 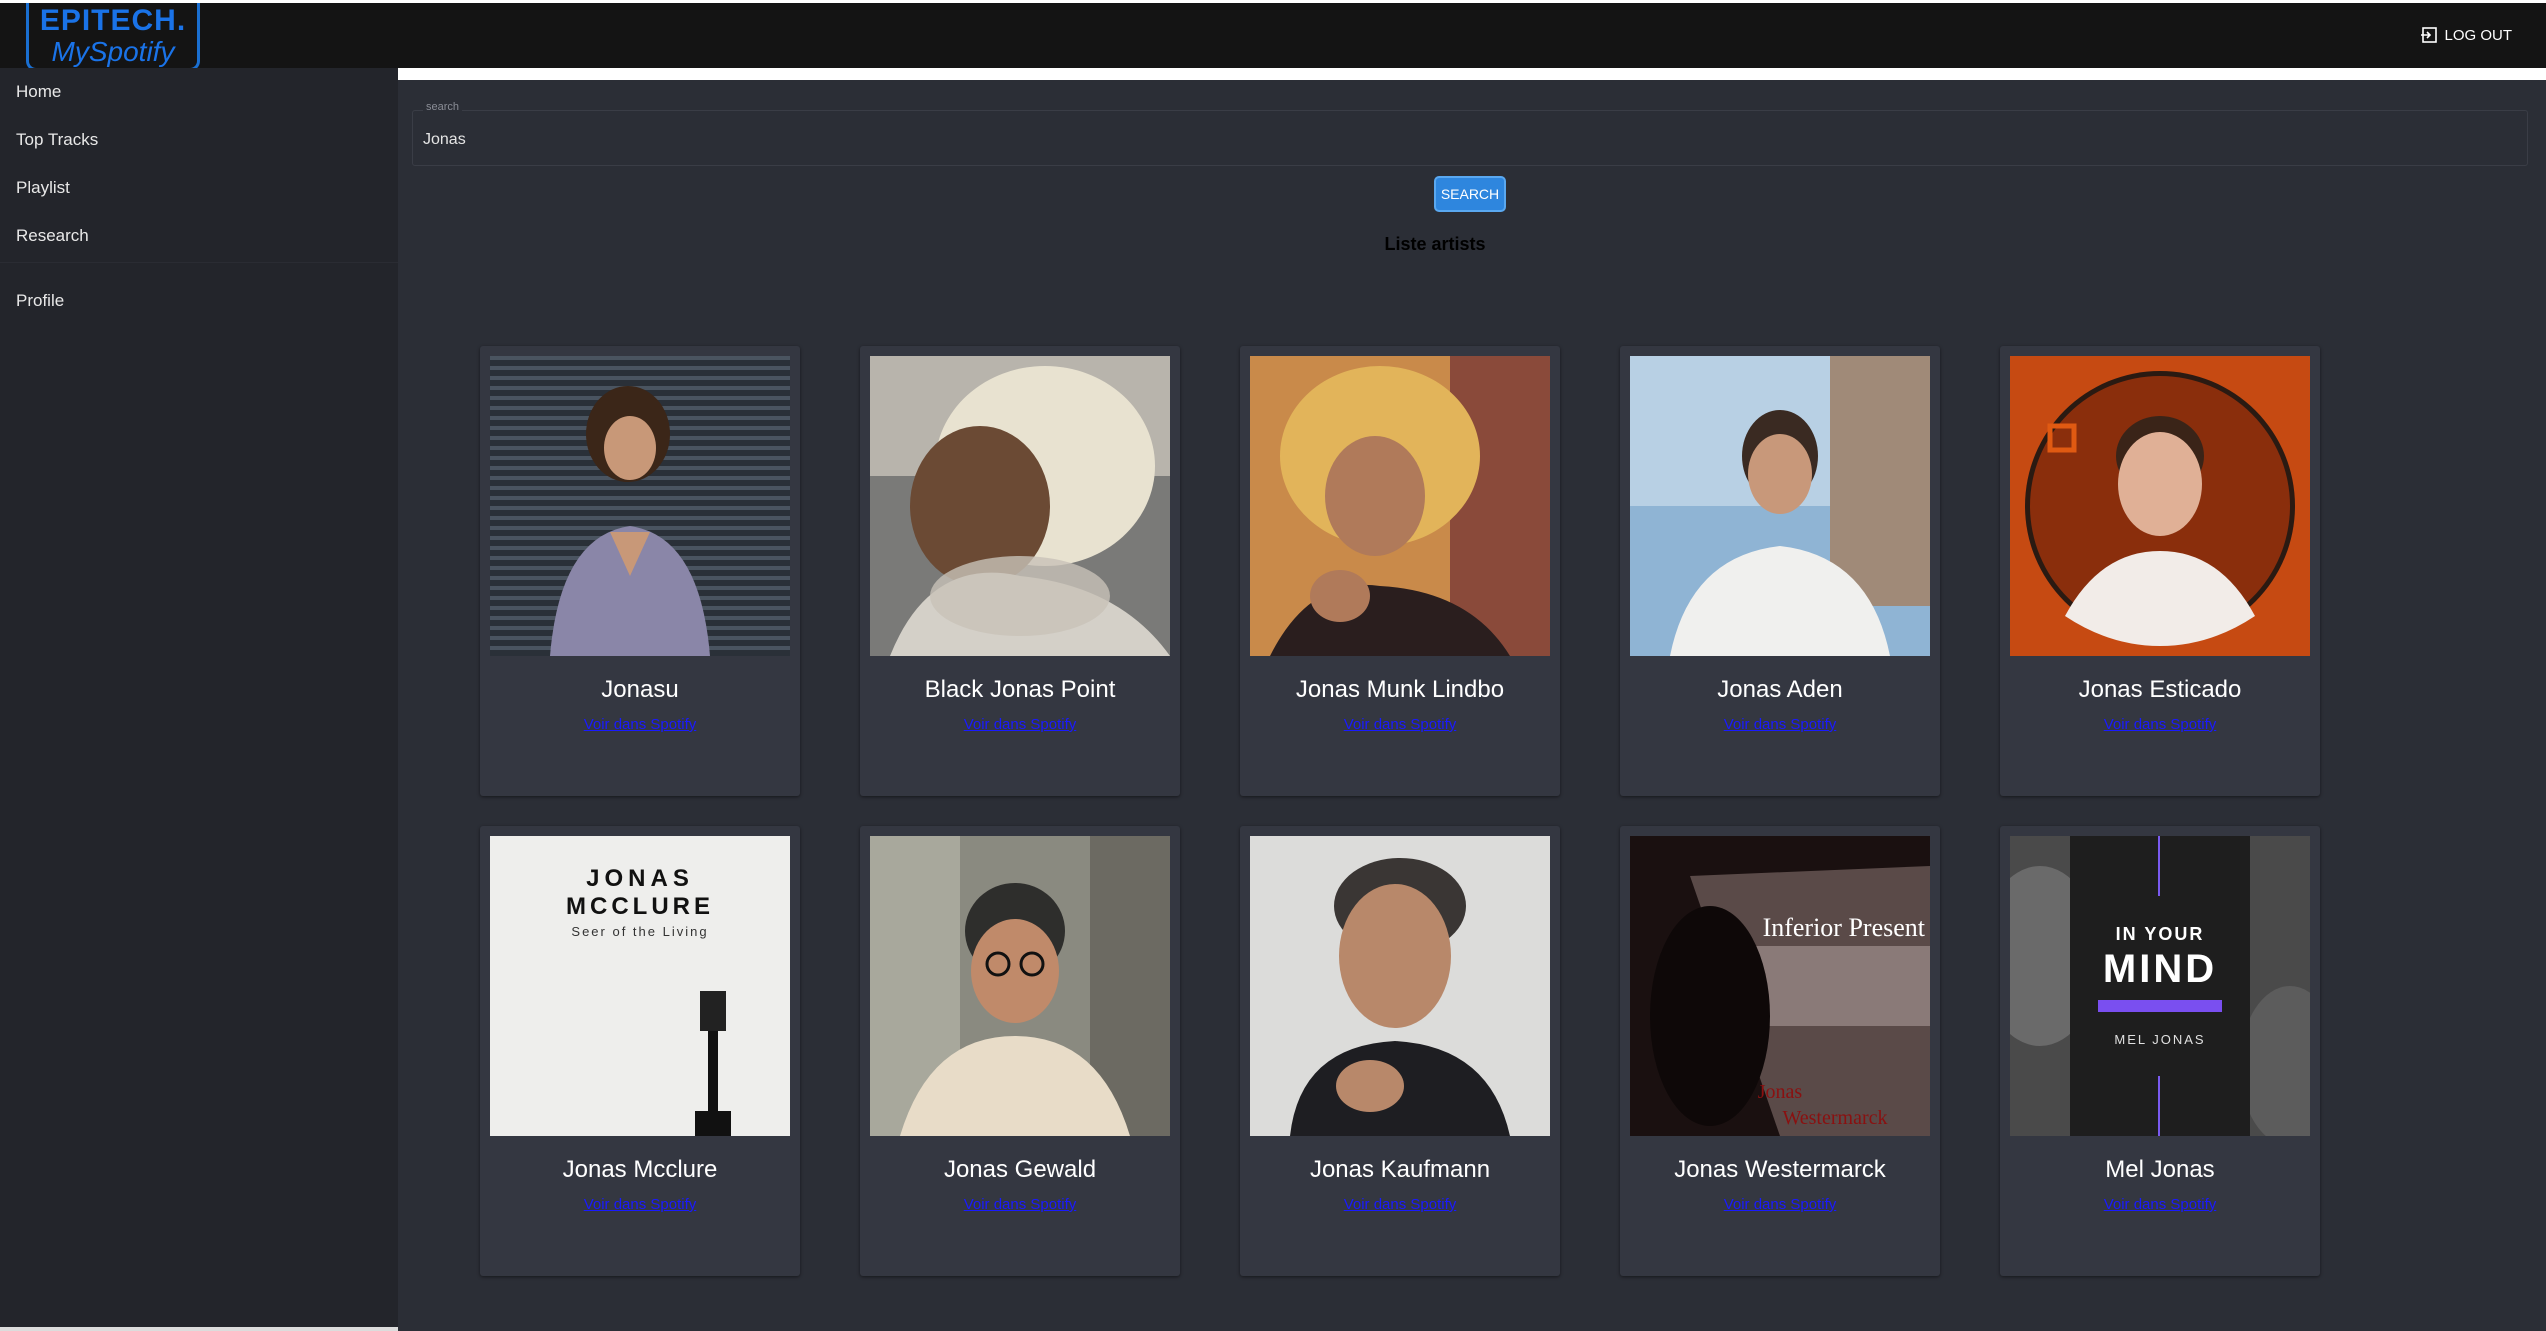 I want to click on artist-card: Black Jonas Point Voir dans Spotify, so click(x=1020, y=571).